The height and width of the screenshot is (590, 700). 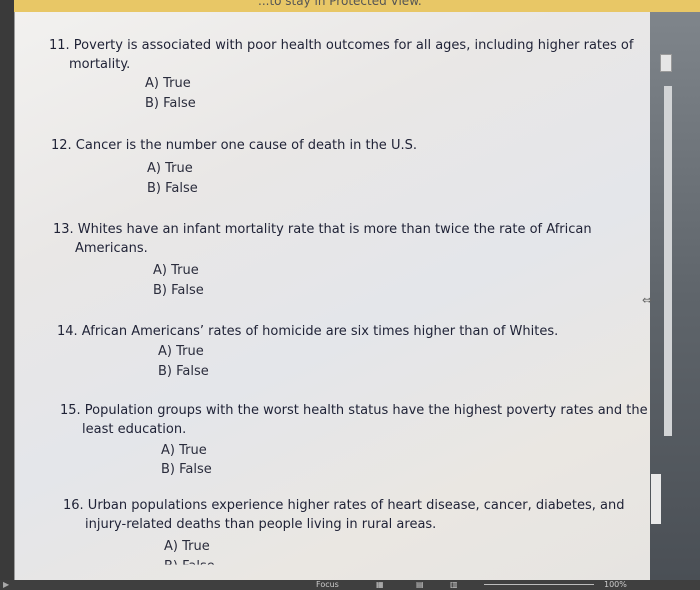 I want to click on resize-arrows-icon: ⇔, so click(x=647, y=300).